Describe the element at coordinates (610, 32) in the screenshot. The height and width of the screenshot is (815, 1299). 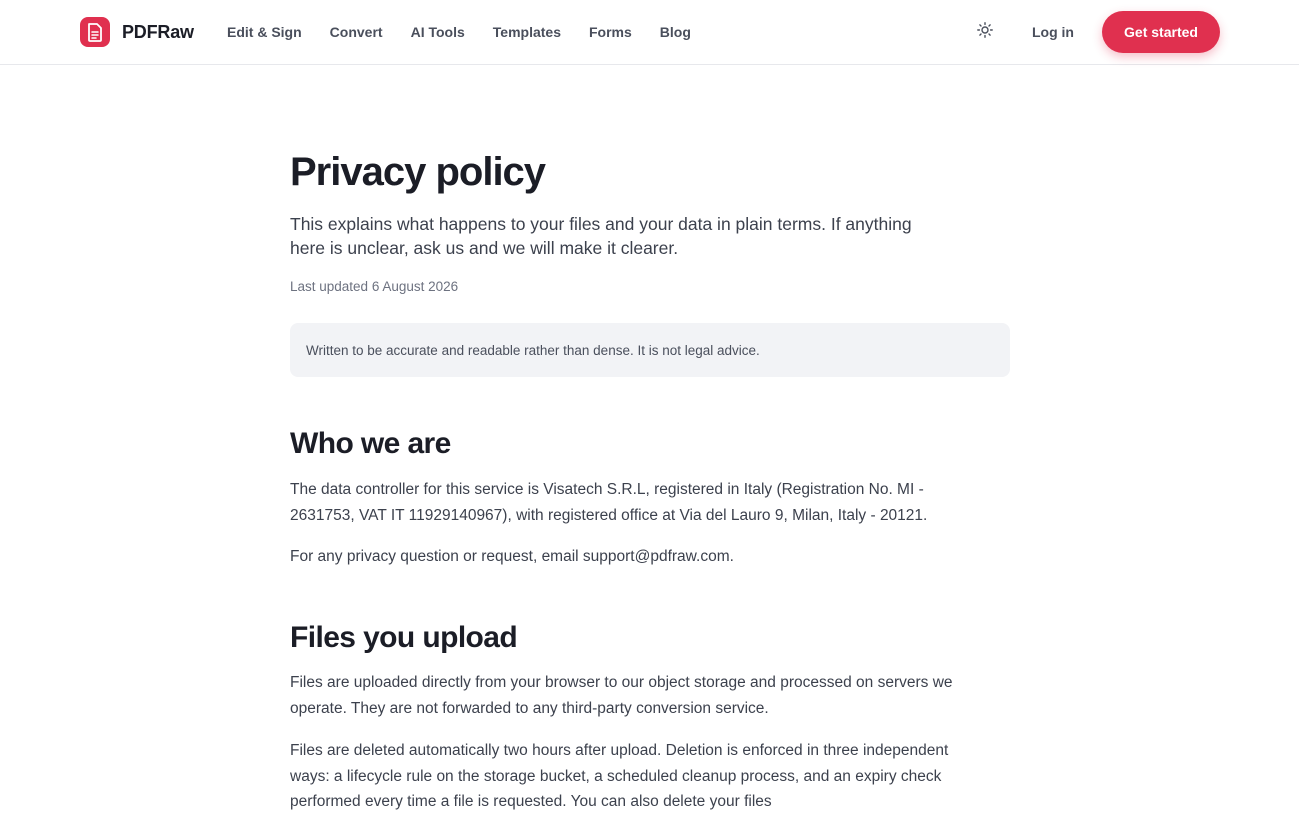
I see `nav-forms: Forms` at that location.